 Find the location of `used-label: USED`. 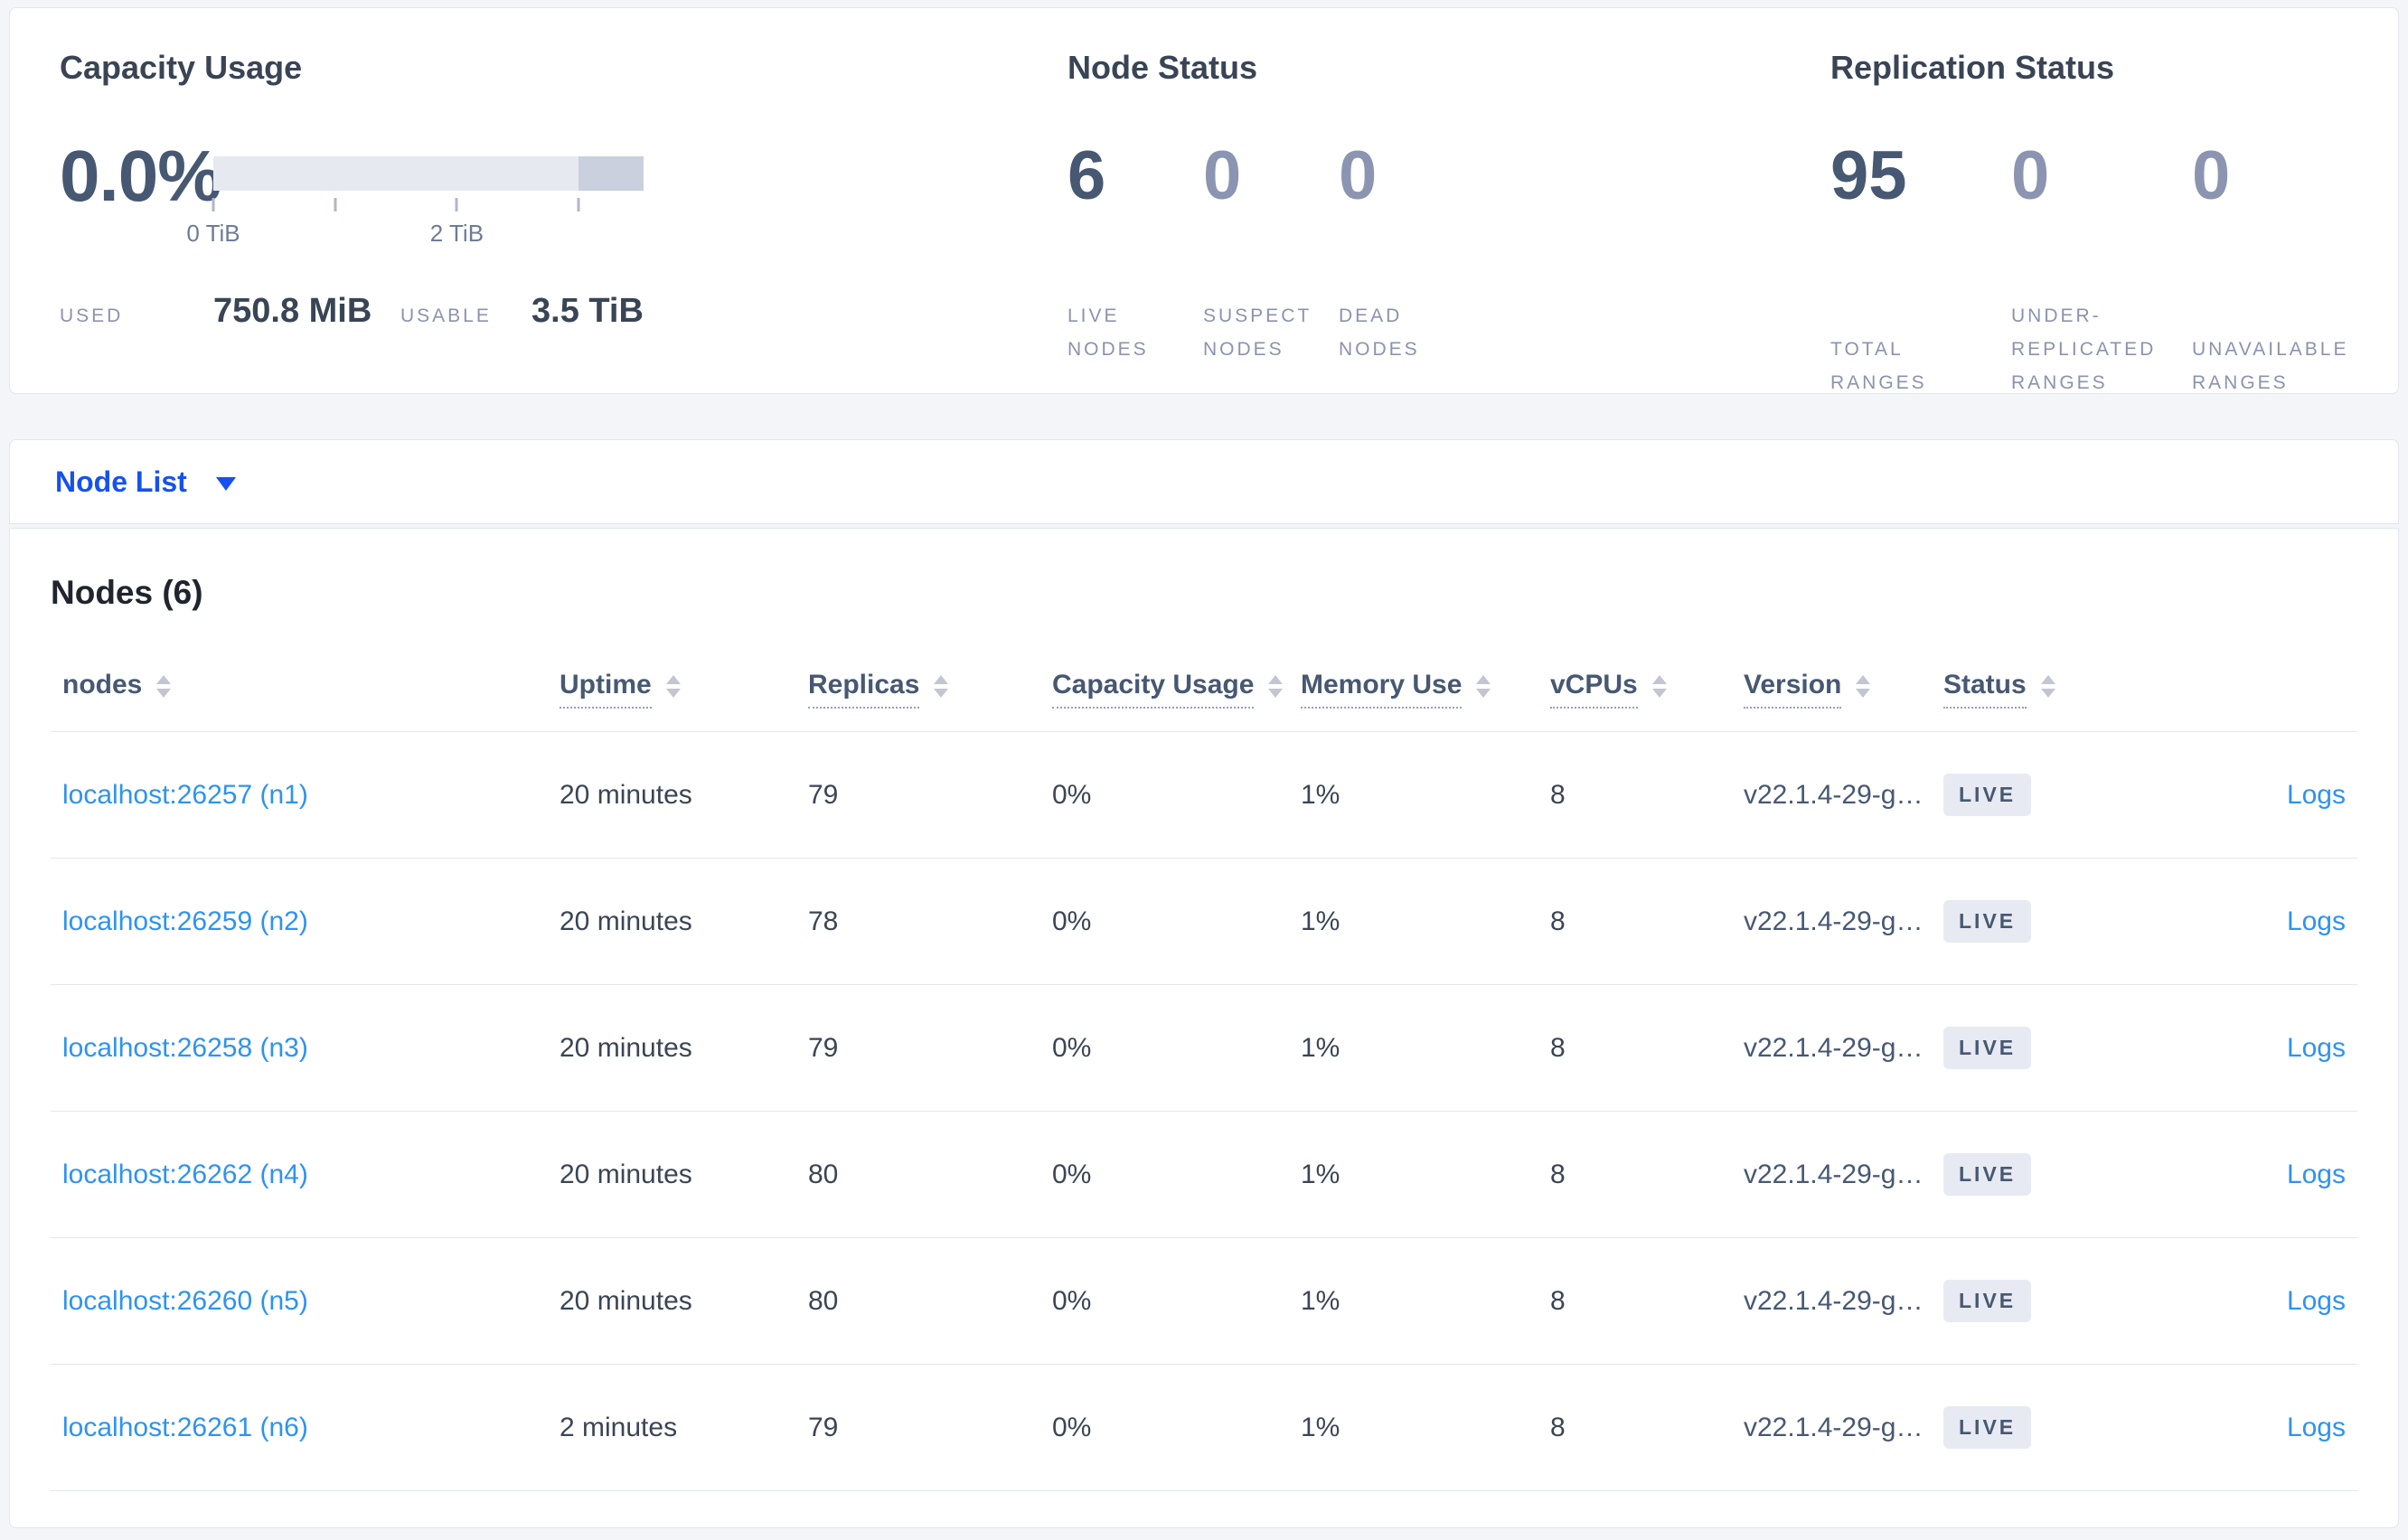

used-label: USED is located at coordinates (92, 315).